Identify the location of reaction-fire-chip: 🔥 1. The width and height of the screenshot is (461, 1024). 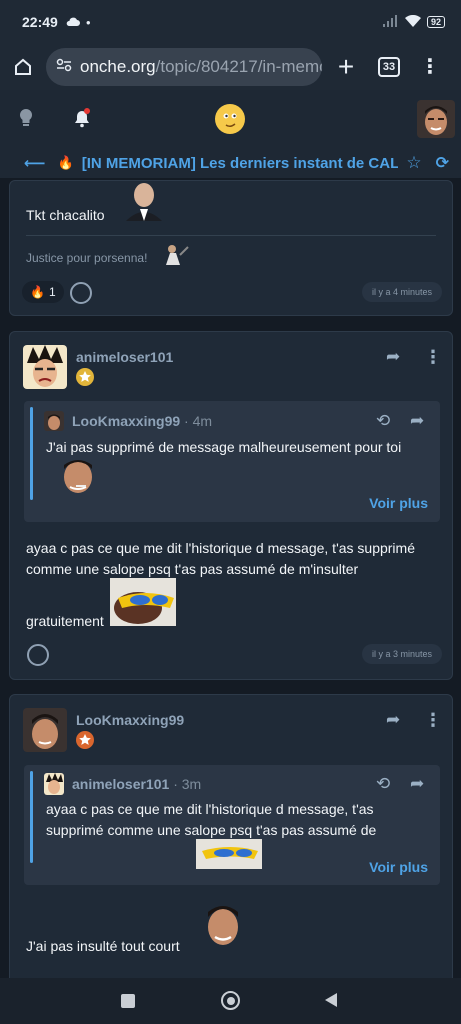
(43, 292).